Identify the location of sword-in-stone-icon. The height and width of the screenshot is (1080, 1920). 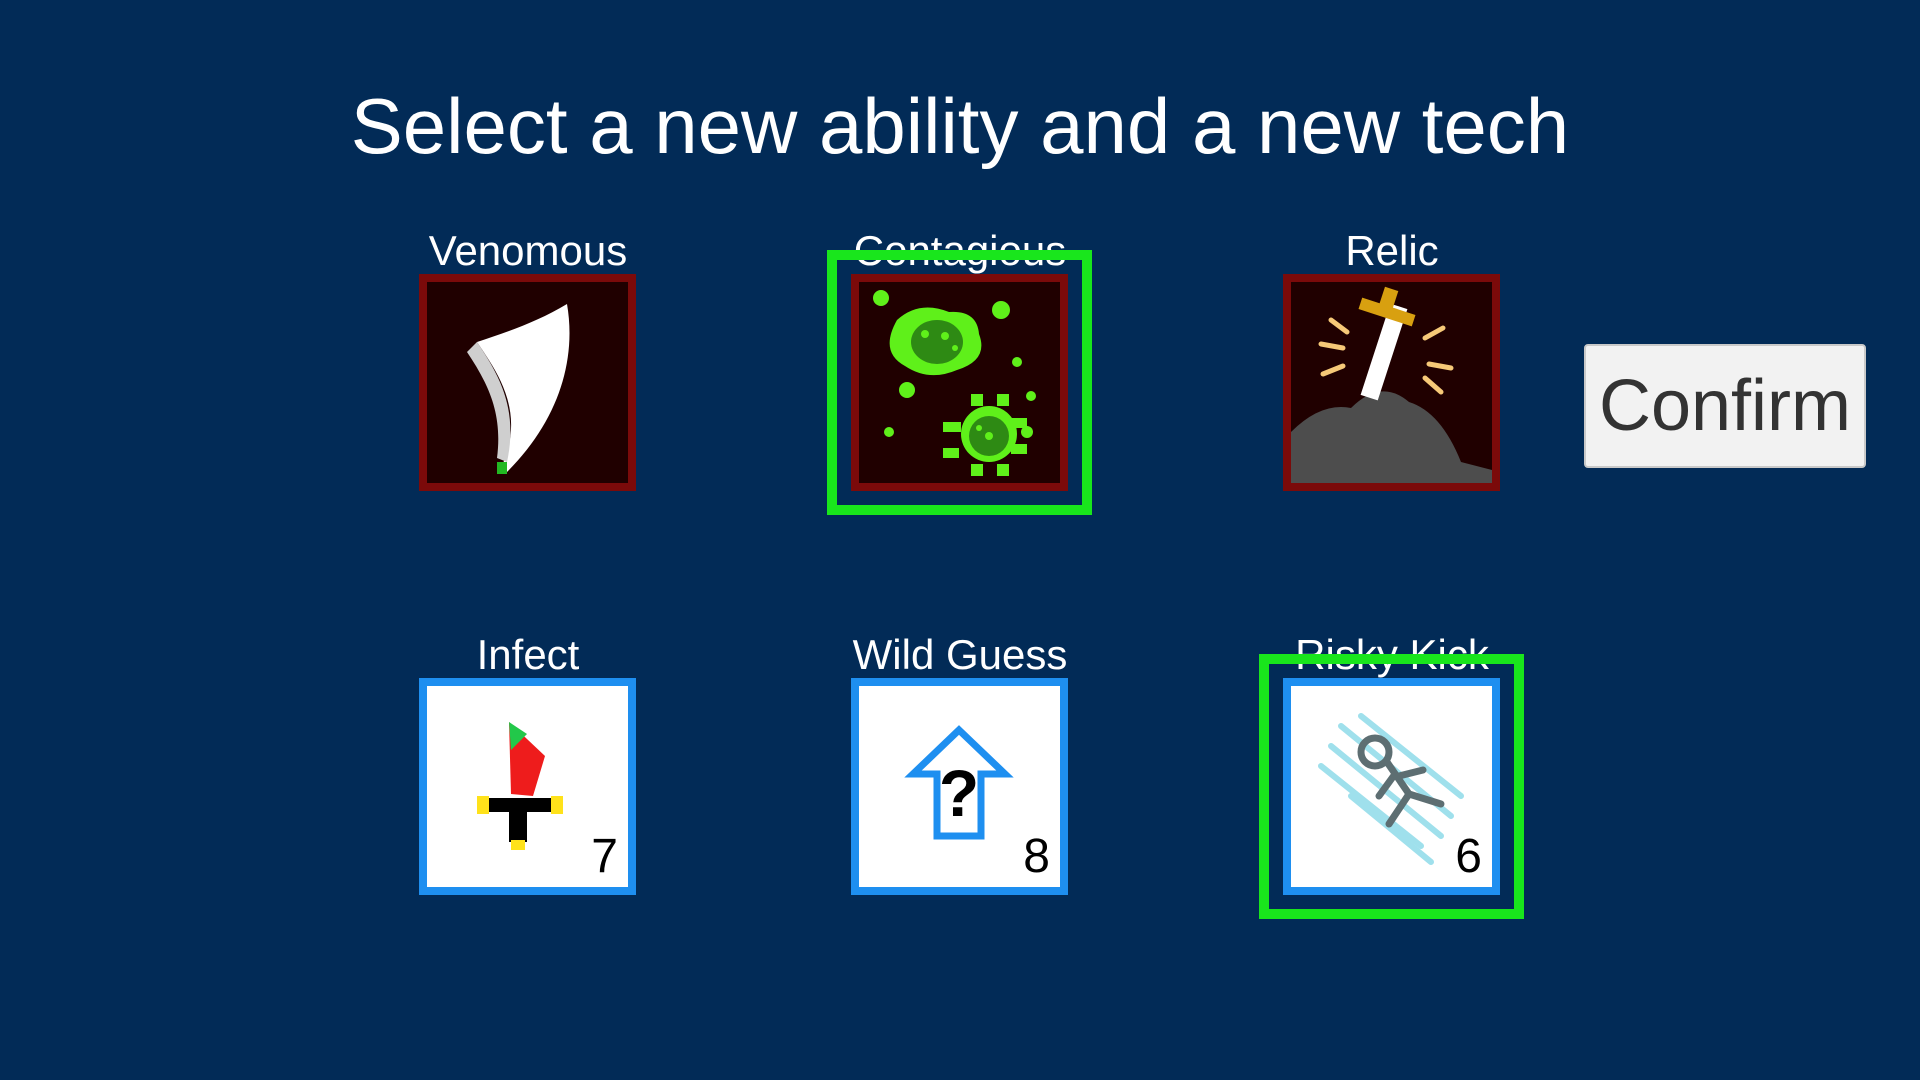
(1391, 384).